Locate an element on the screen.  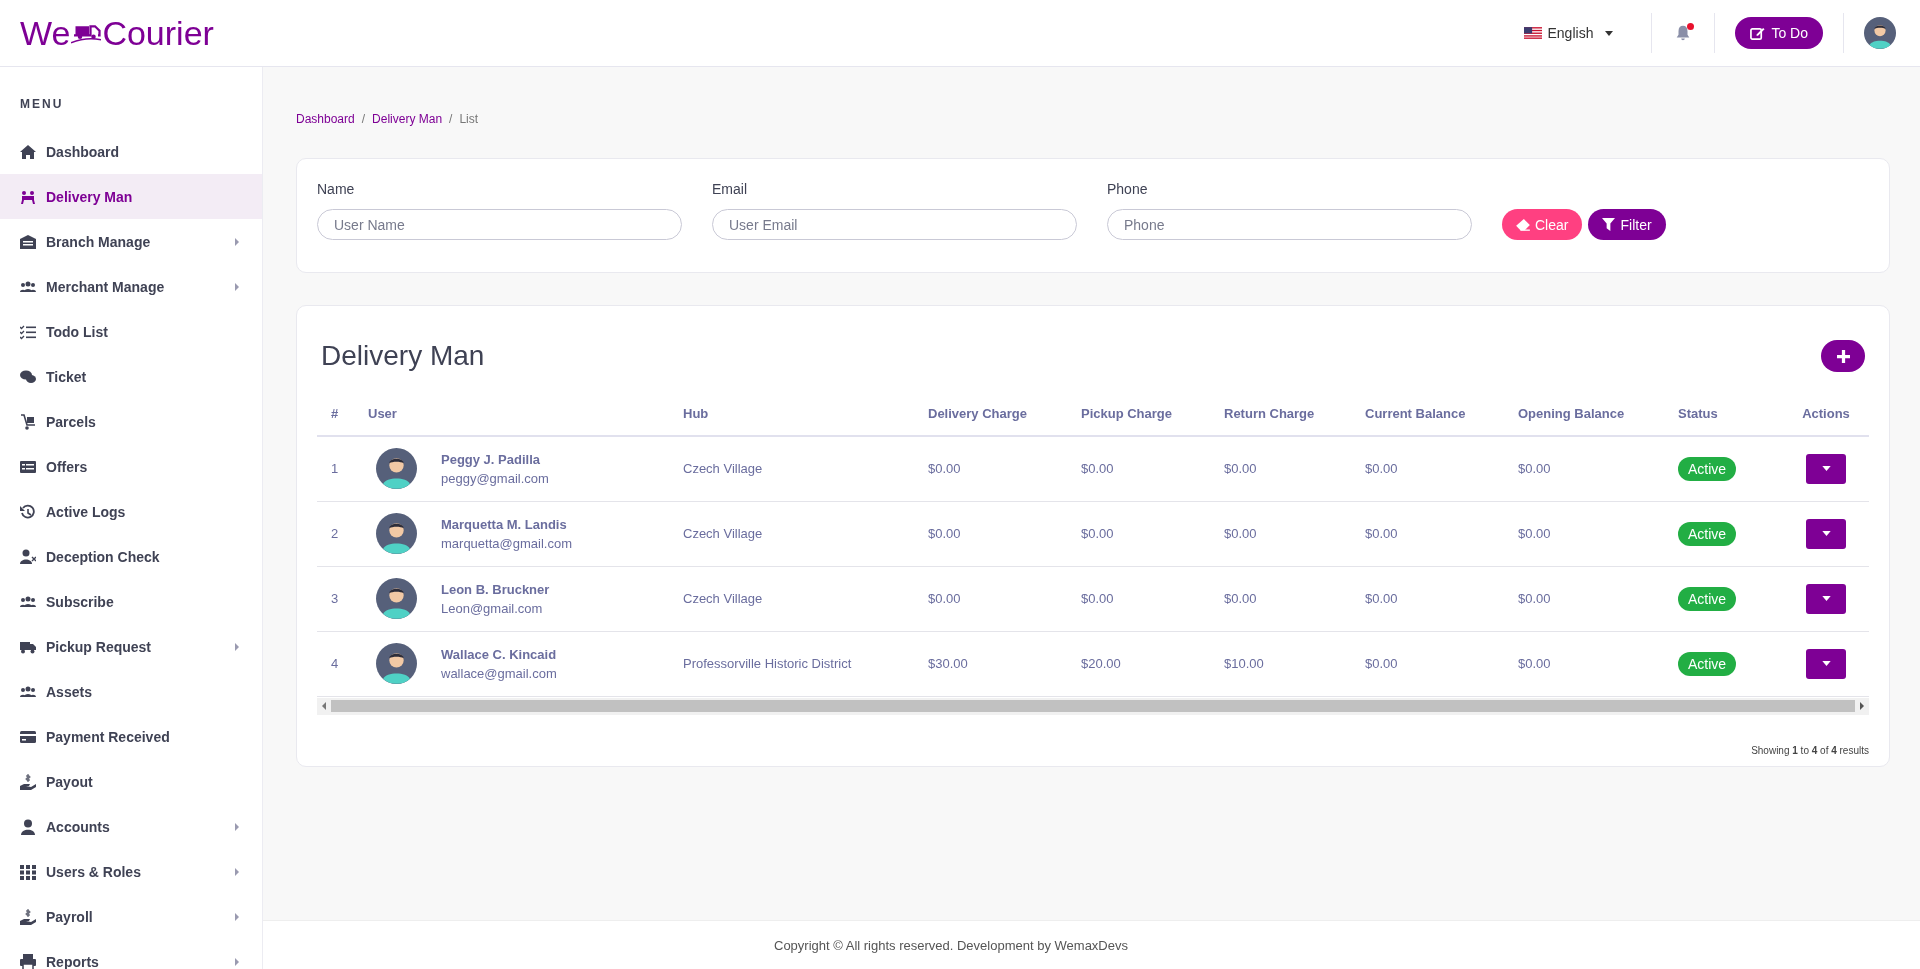
user-email: marquetta@gmail.com is located at coordinates (506, 543).